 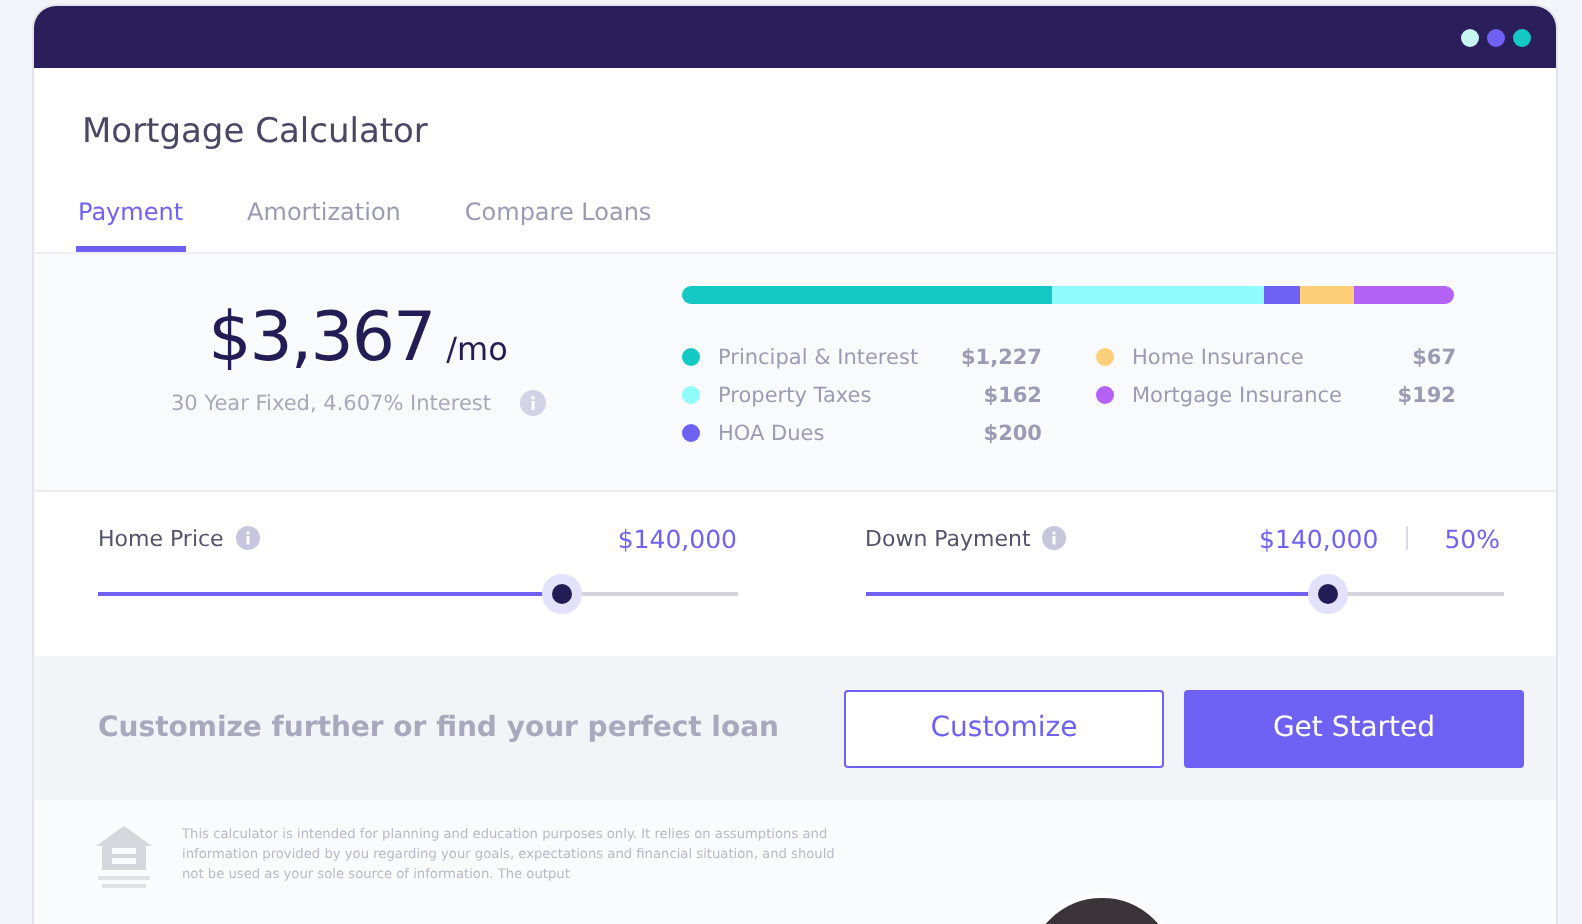 What do you see at coordinates (1238, 395) in the screenshot?
I see `legend-label: Mortgage Insurance` at bounding box center [1238, 395].